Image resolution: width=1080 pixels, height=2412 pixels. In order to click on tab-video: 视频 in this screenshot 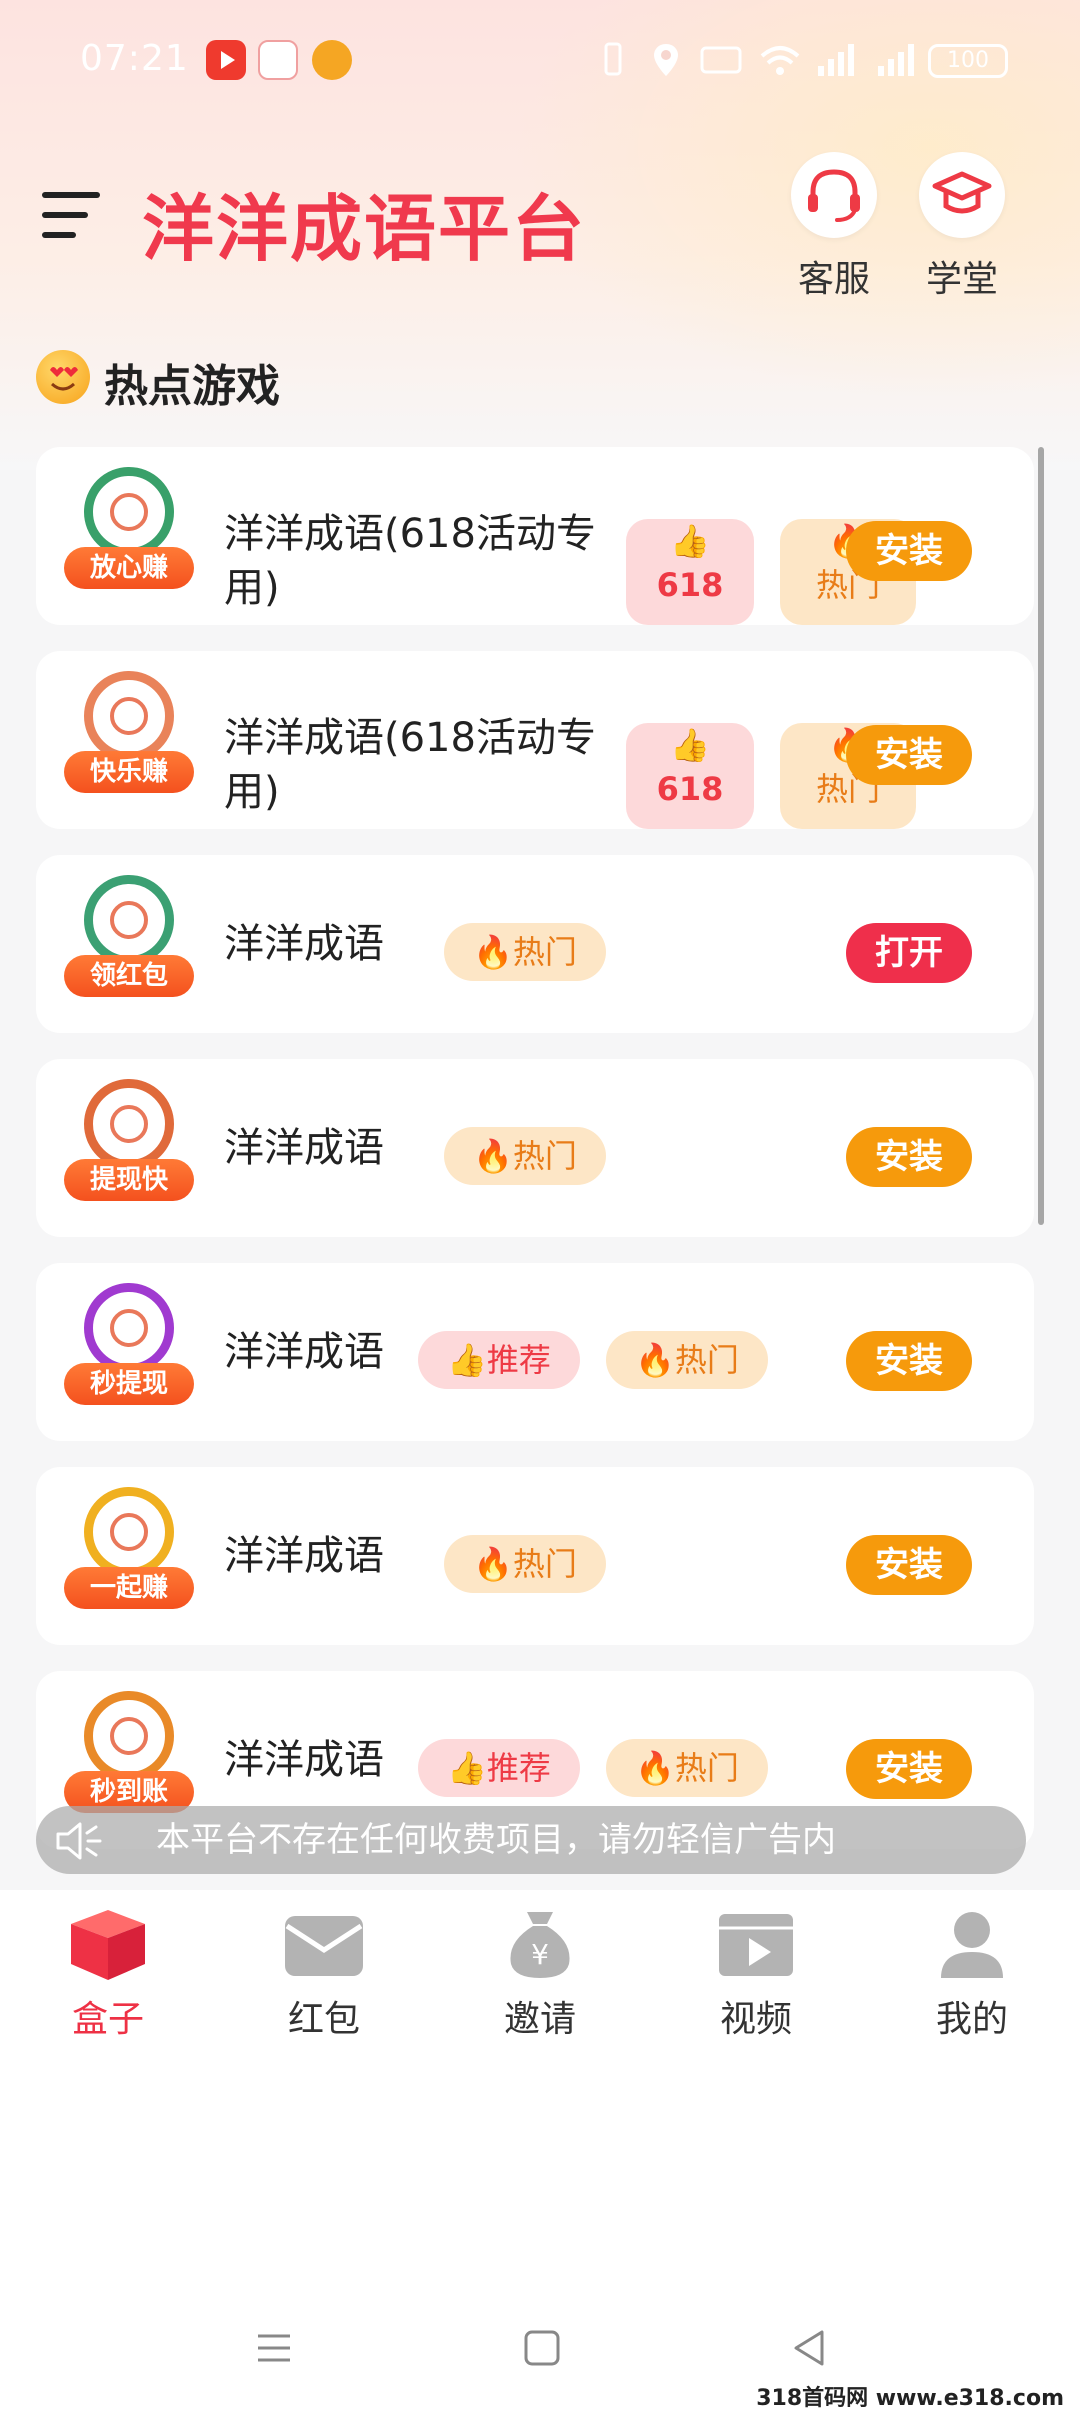, I will do `click(756, 1974)`.